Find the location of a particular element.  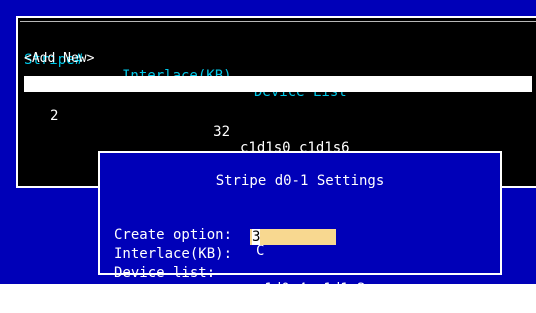

stripe-devices: c1d0s4 c1d1s2 is located at coordinates (295, 132).